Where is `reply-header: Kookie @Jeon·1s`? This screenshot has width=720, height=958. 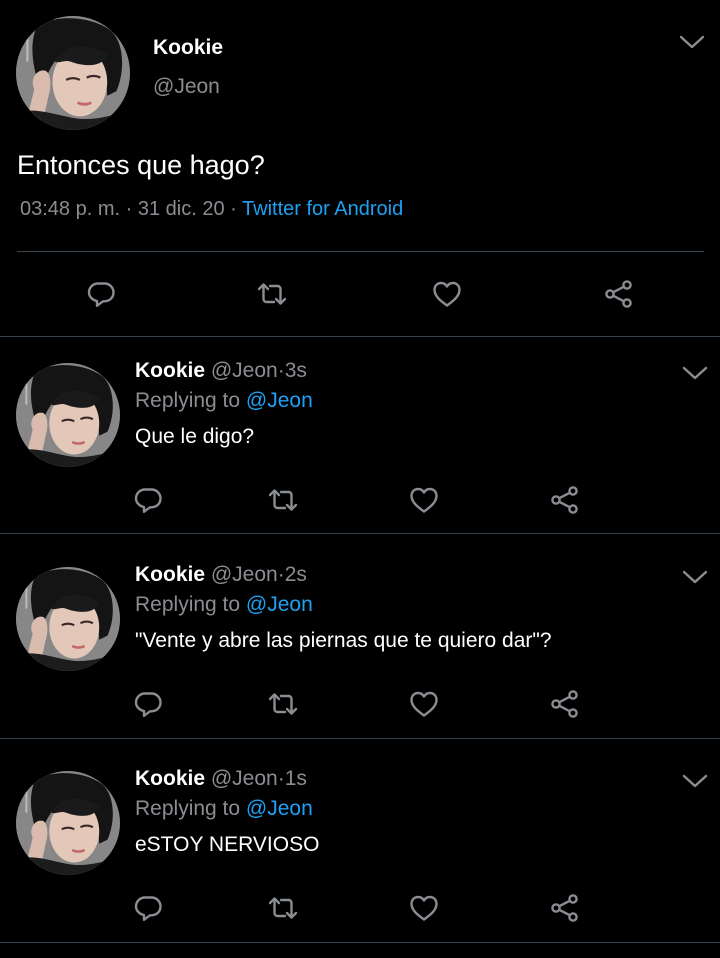 reply-header: Kookie @Jeon·1s is located at coordinates (221, 779).